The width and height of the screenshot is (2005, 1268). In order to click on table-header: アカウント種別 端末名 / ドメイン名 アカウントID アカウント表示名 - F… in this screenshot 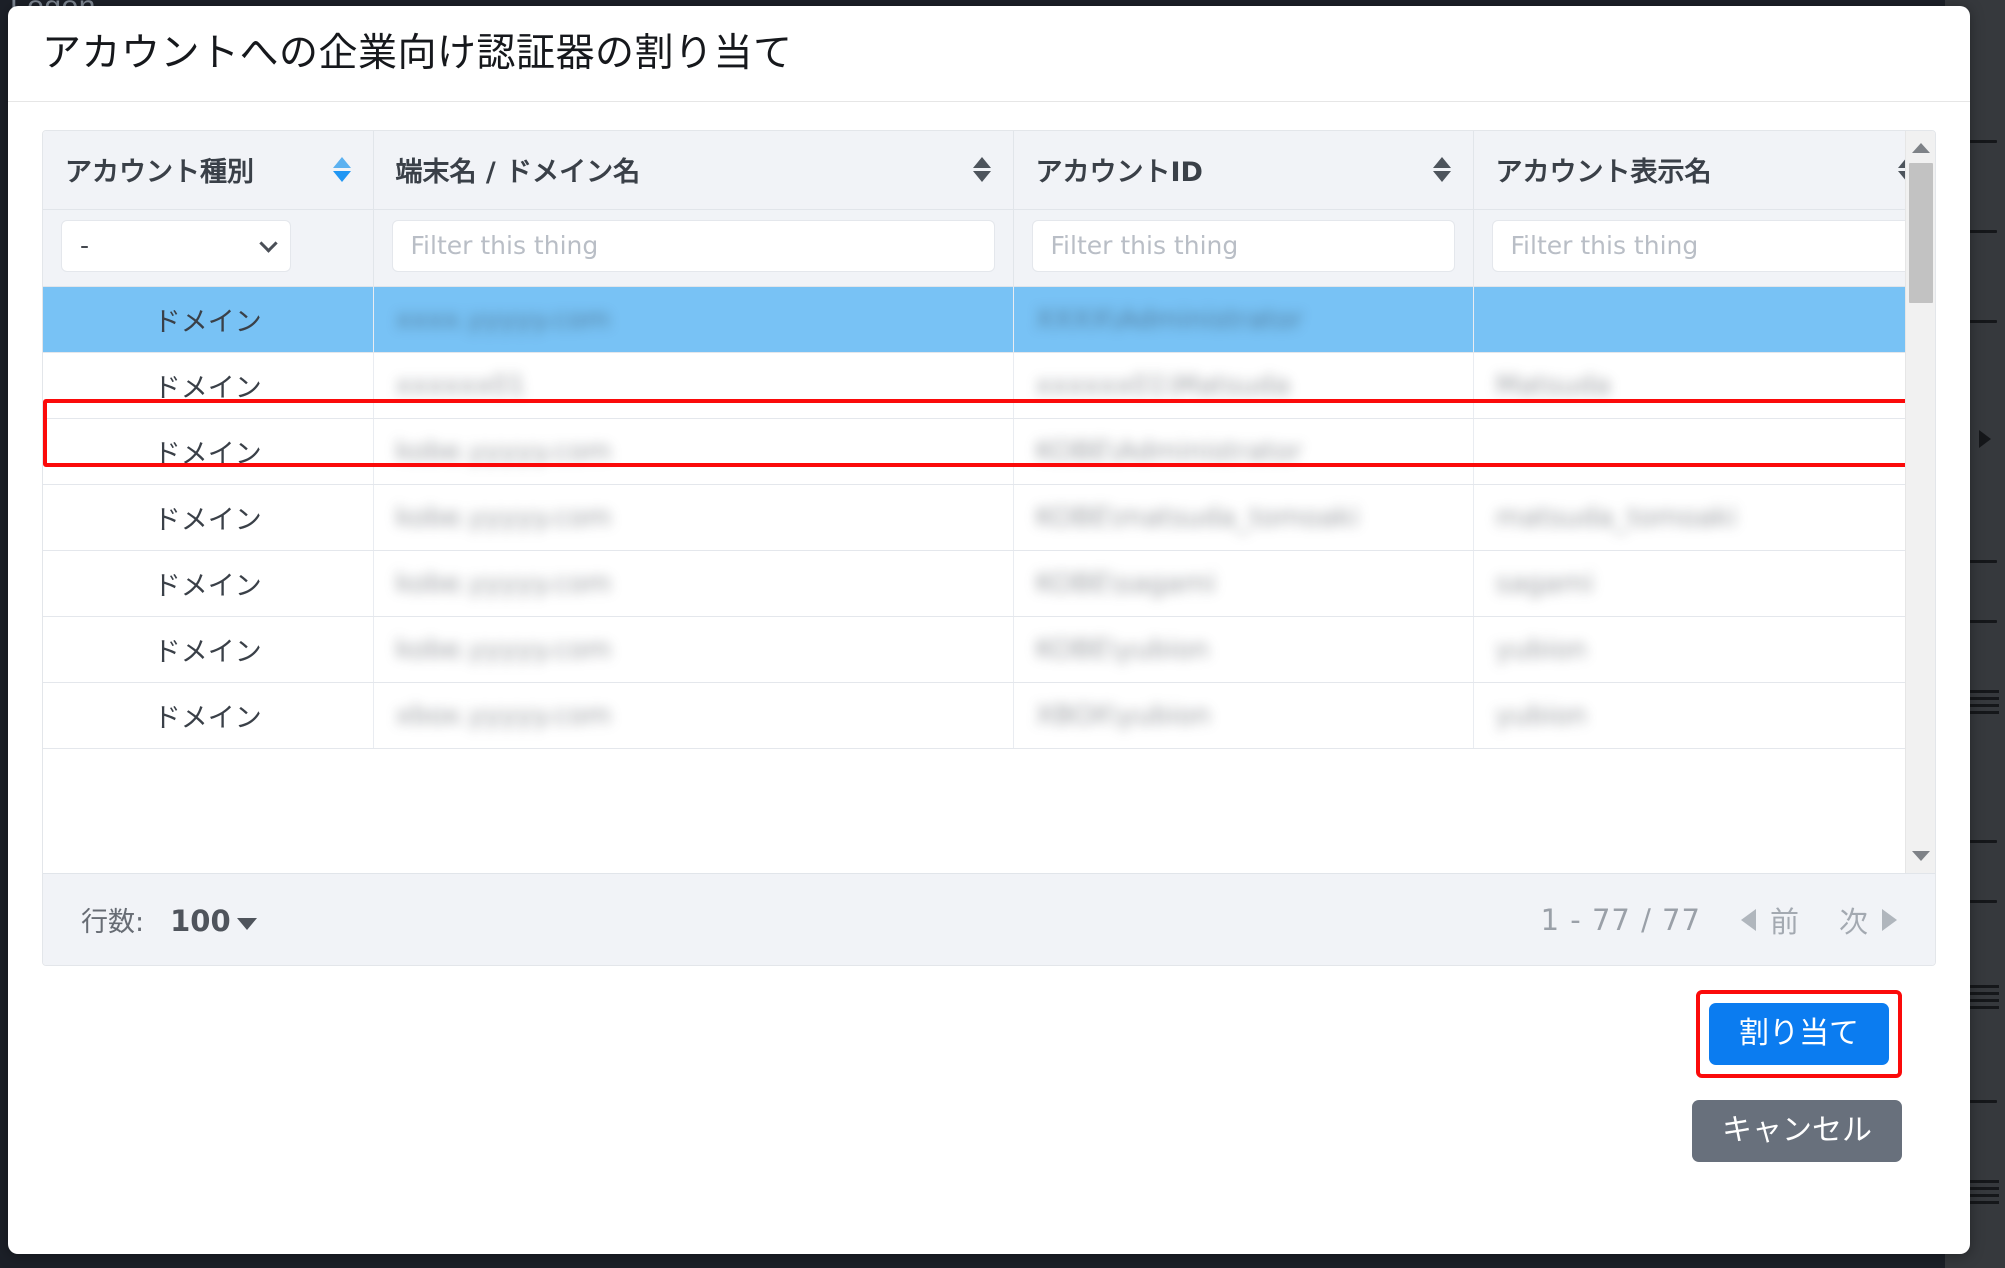, I will do `click(974, 209)`.